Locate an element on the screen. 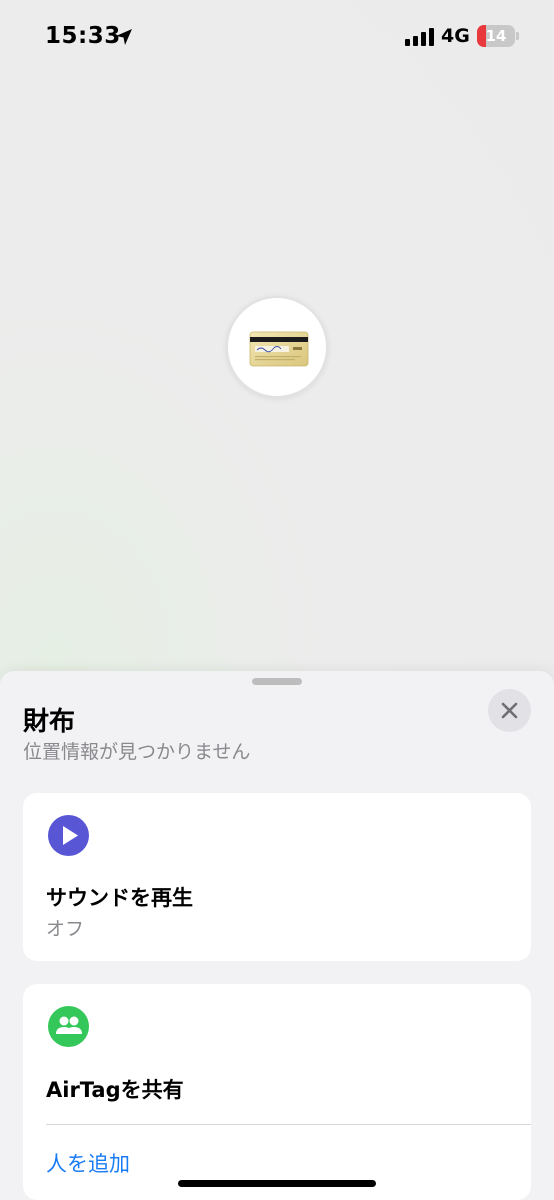  play-sound-status: オフ is located at coordinates (65, 929).